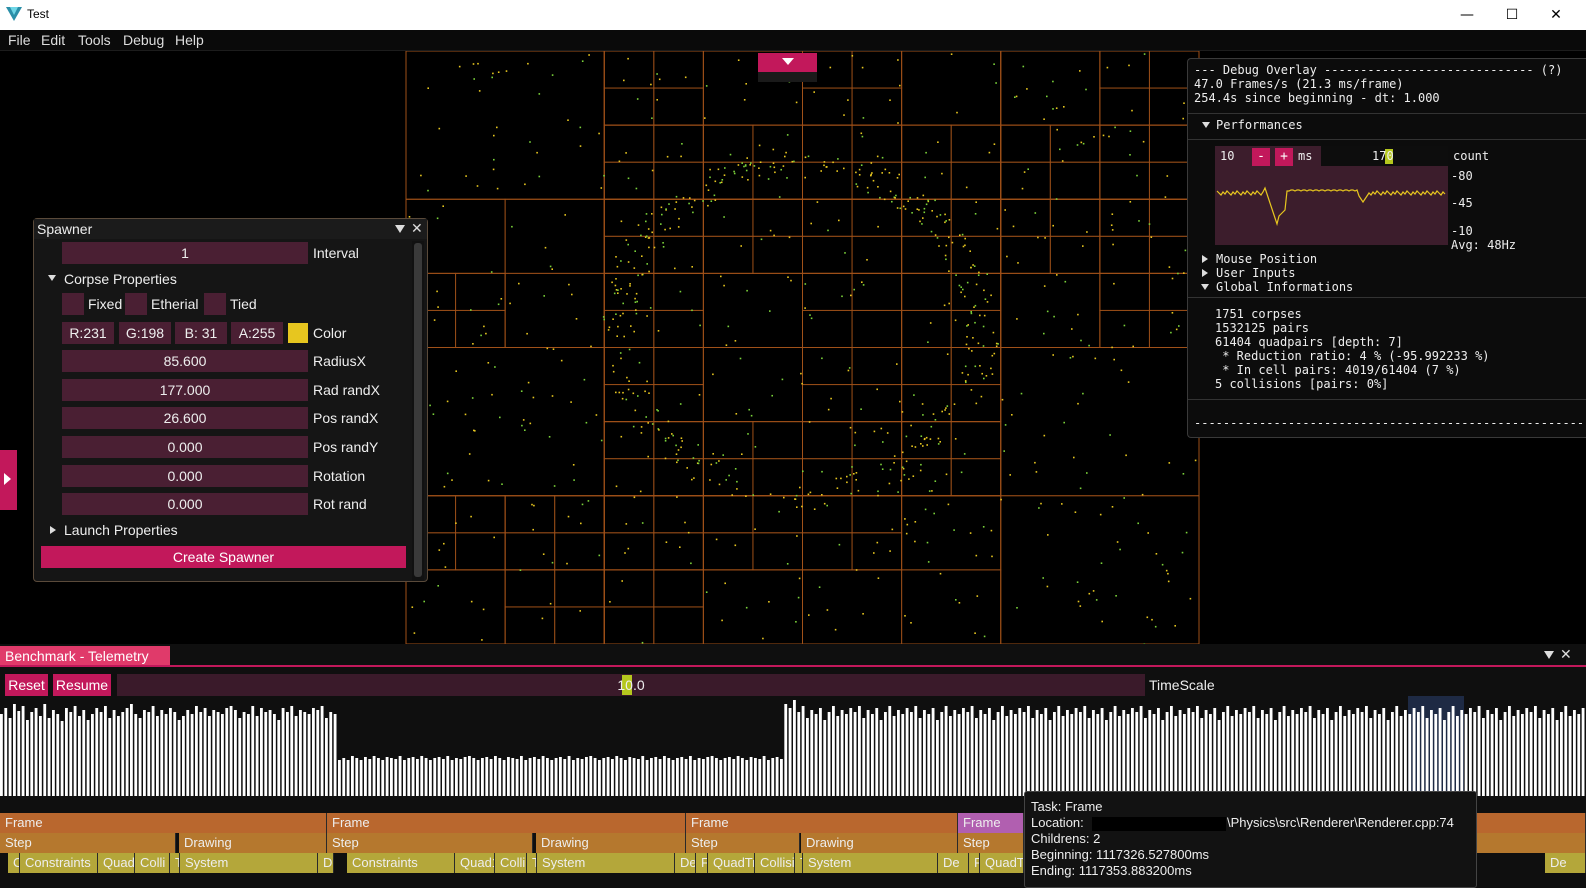  I want to click on launch-properties-header: Launch Properties, so click(121, 530).